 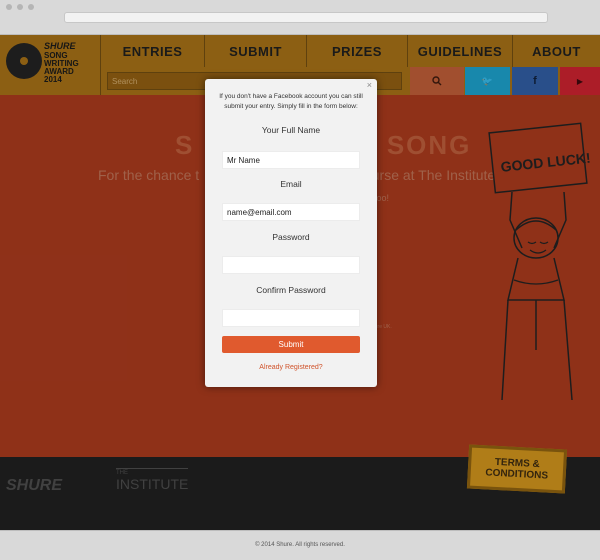 I want to click on email-label: Email, so click(x=291, y=184).